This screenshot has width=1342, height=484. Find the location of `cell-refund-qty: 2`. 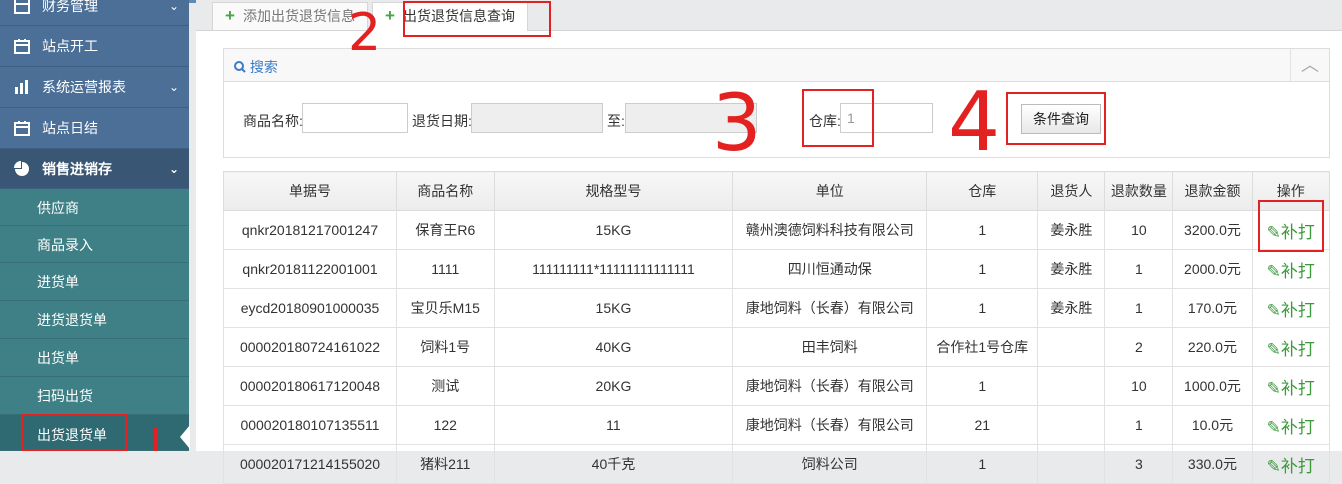

cell-refund-qty: 2 is located at coordinates (1139, 347).